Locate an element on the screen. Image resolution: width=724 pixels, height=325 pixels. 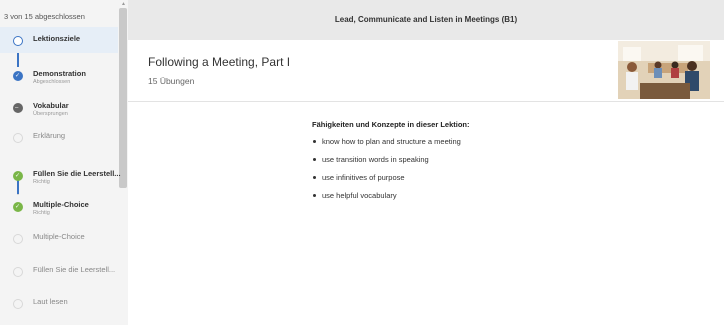
sidebar-step-laut-lesen: Laut lesen is located at coordinates (59, 303).